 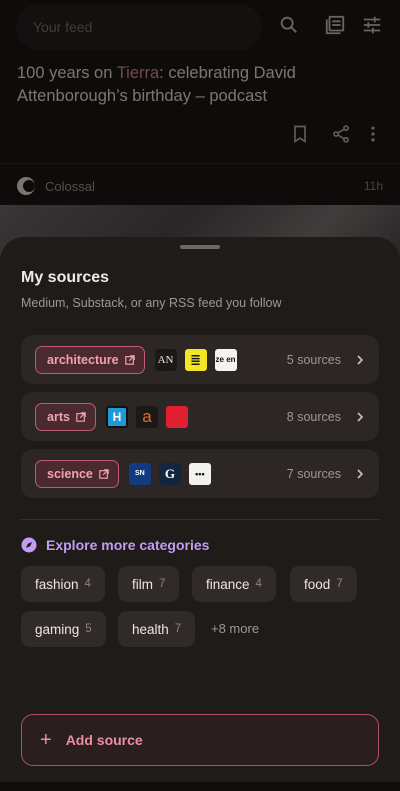 I want to click on category-card-science: science SN G ••• 7 sources, so click(x=200, y=473).